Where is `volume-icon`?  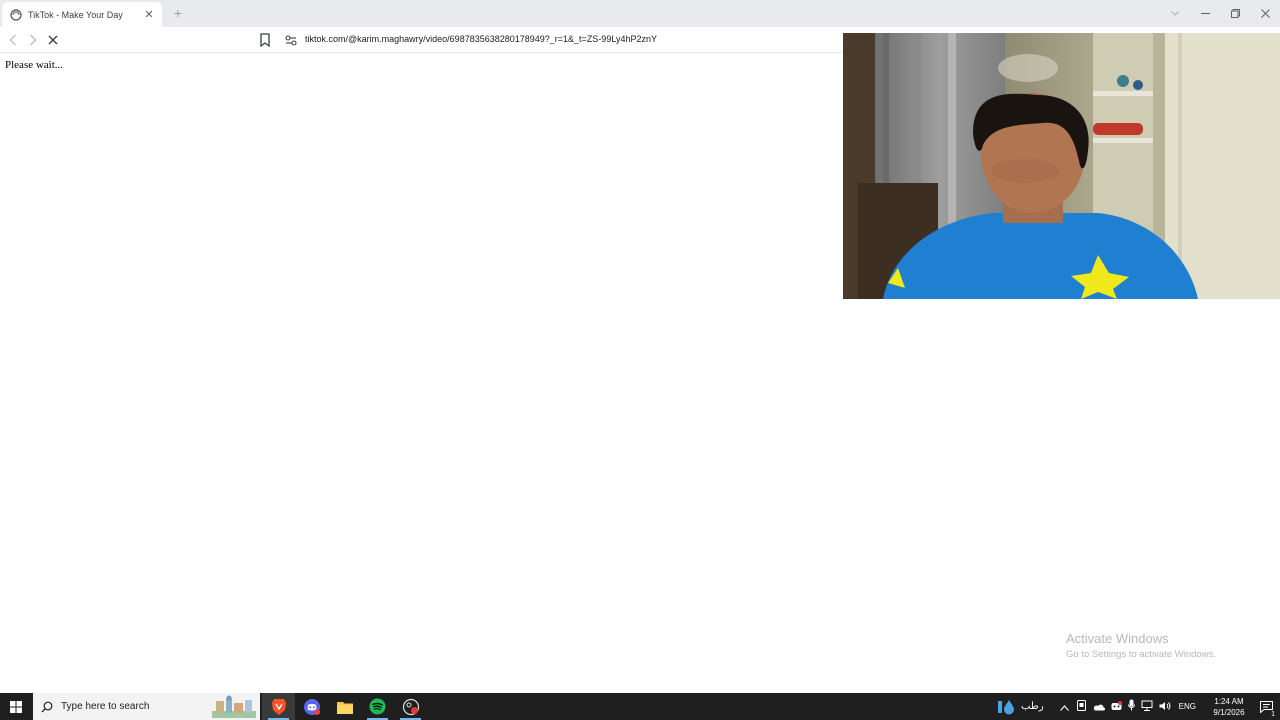
volume-icon is located at coordinates (1165, 707).